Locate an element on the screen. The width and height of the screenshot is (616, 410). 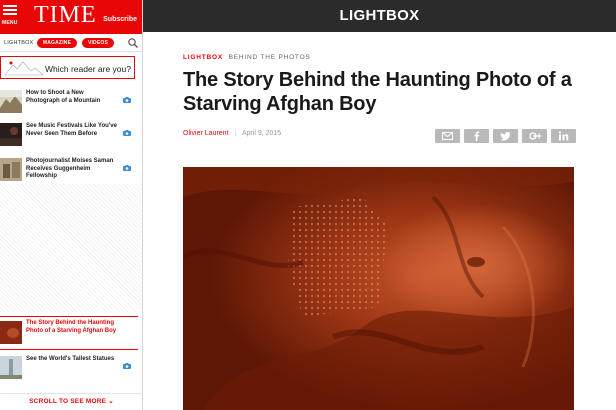
share-email-button is located at coordinates (447, 136).